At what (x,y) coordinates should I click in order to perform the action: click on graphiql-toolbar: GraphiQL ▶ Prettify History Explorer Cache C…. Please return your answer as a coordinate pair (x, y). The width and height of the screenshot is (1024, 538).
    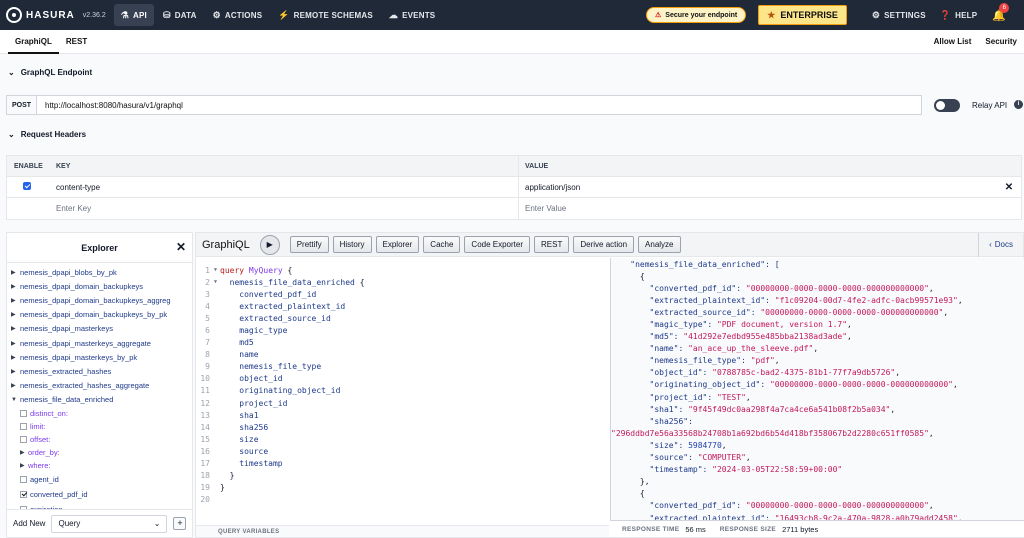
    Looking at the image, I should click on (609, 244).